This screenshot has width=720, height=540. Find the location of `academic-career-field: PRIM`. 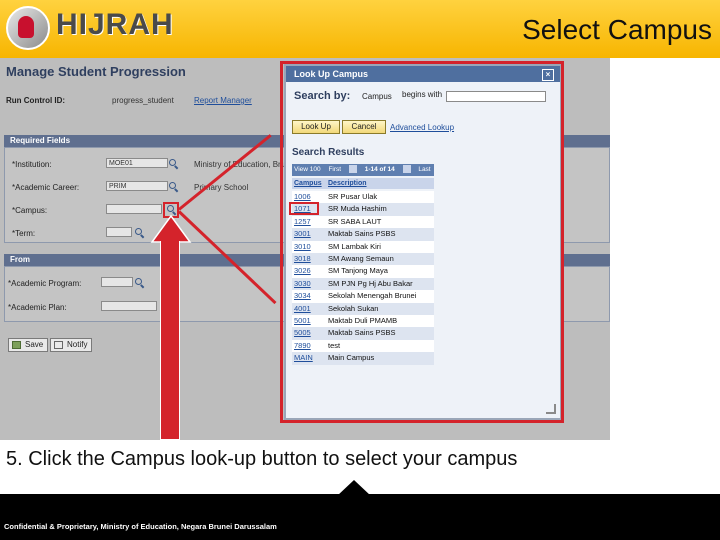

academic-career-field: PRIM is located at coordinates (137, 186).